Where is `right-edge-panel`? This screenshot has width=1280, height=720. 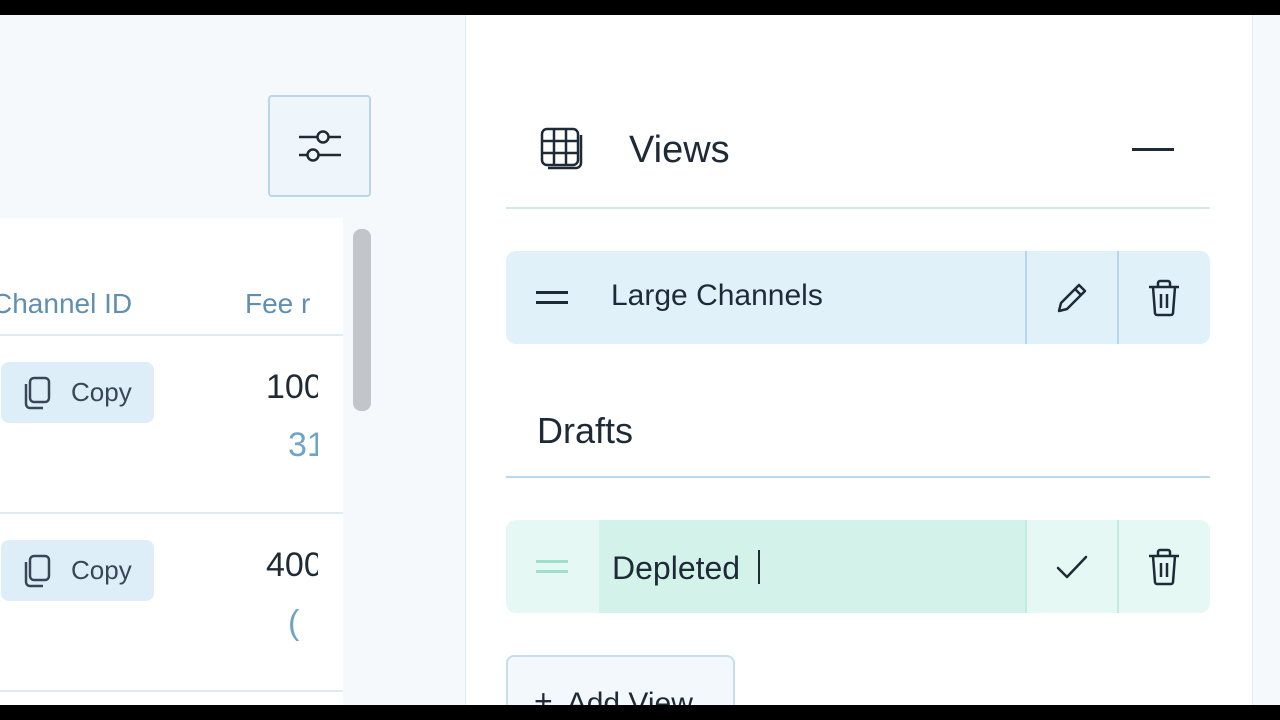
right-edge-panel is located at coordinates (1266, 360).